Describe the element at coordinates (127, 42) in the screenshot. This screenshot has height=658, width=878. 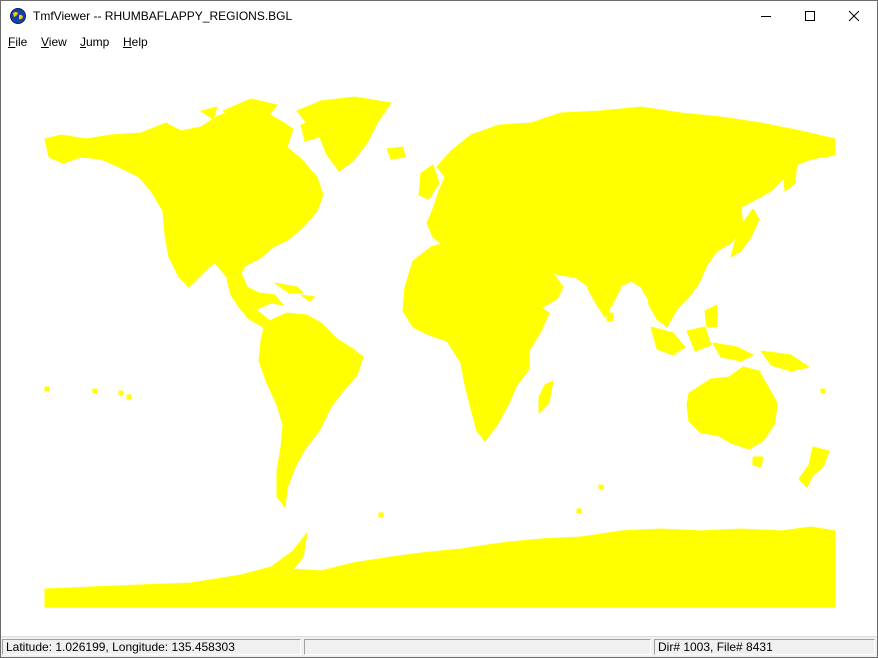
I see `menu-help-accelerator: H` at that location.